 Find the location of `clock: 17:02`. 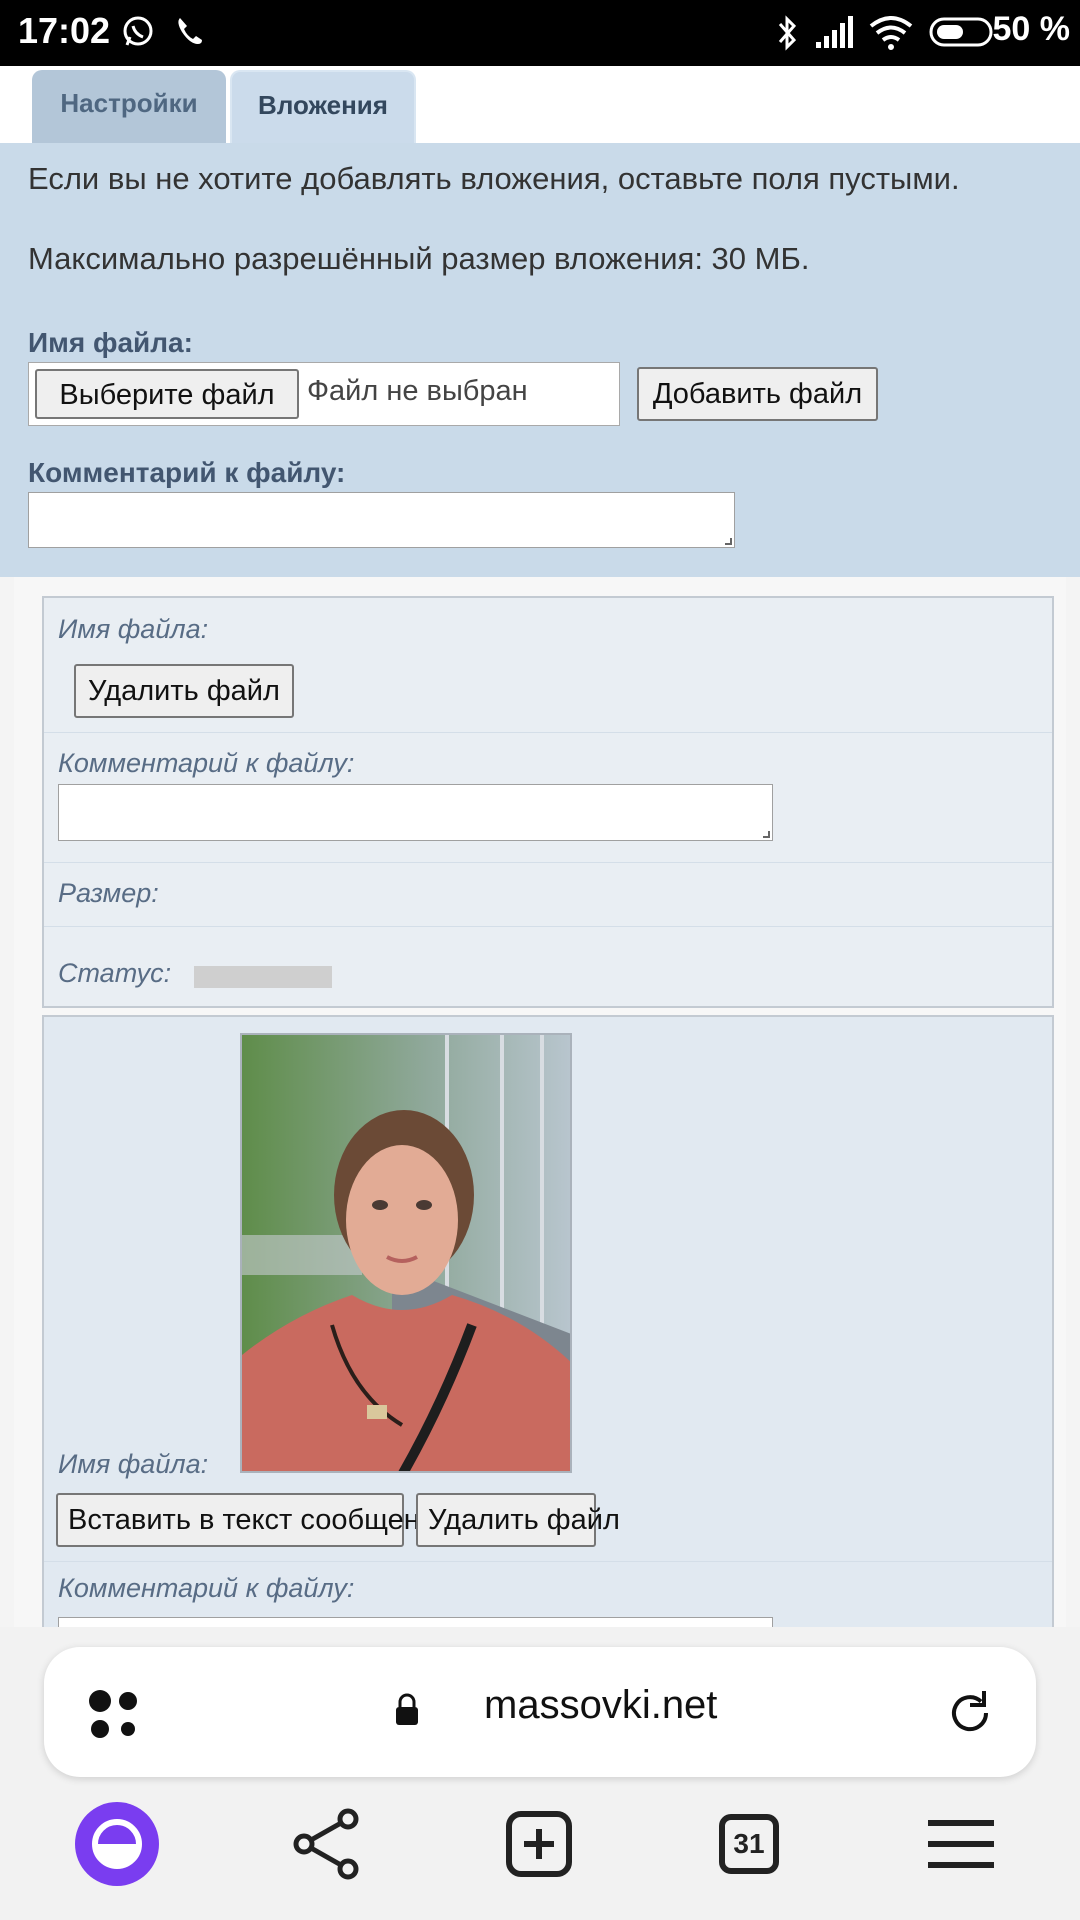

clock: 17:02 is located at coordinates (64, 30).